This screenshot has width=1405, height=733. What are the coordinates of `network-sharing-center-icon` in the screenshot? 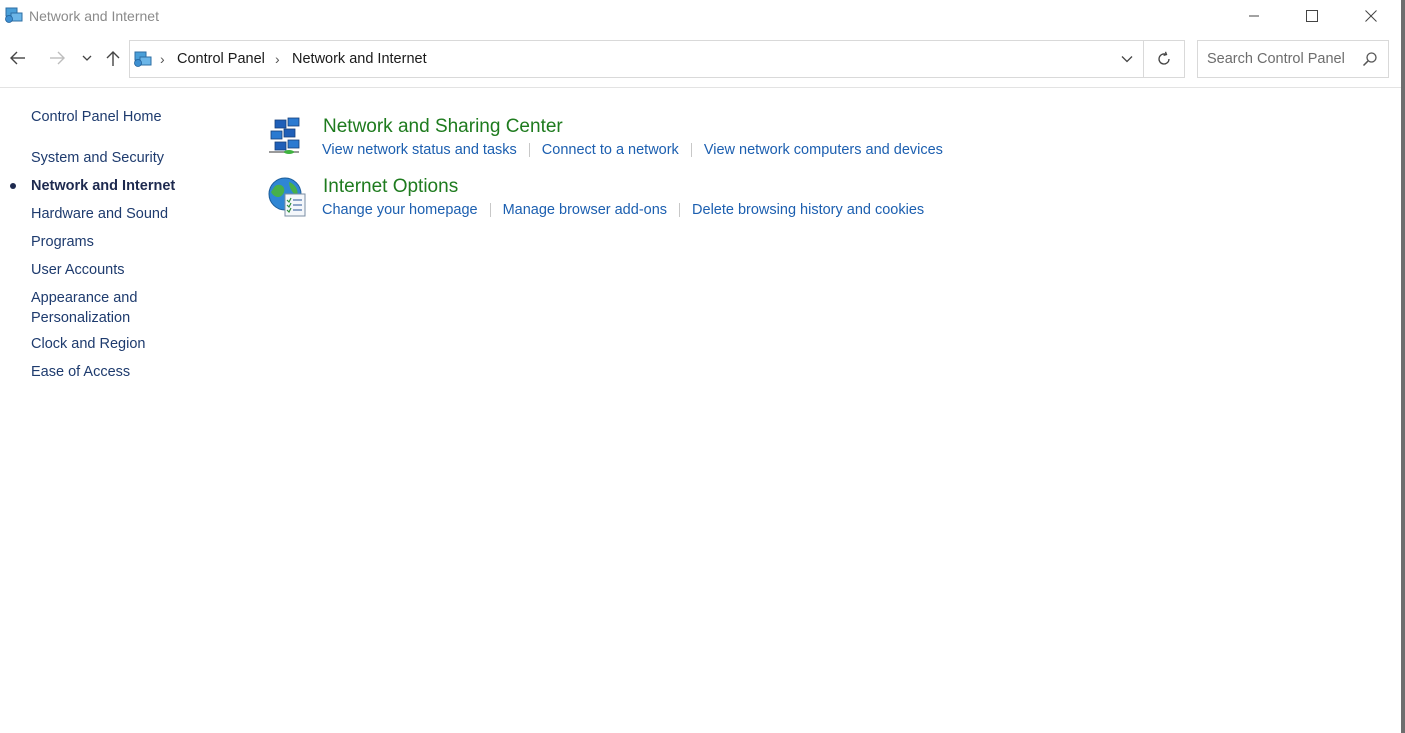 It's located at (288, 137).